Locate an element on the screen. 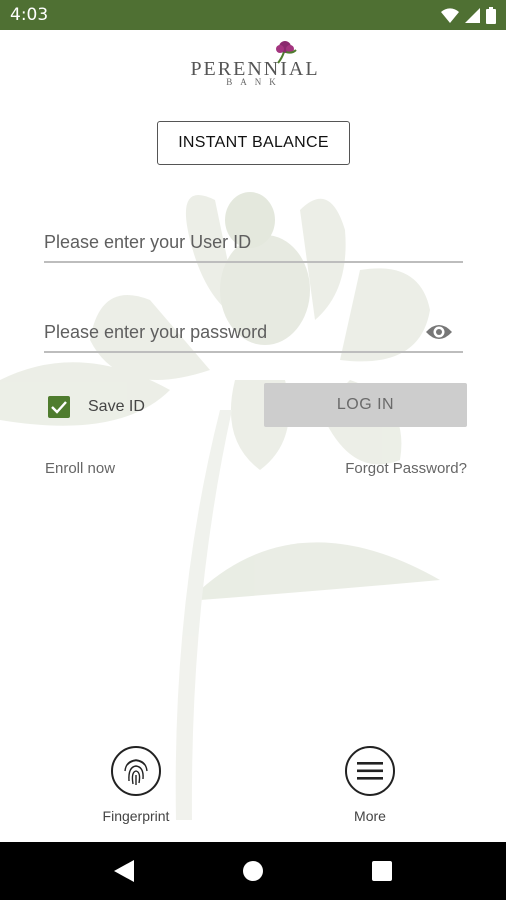 The width and height of the screenshot is (506, 900). fingerprint-action: Fingerprint is located at coordinates (136, 785).